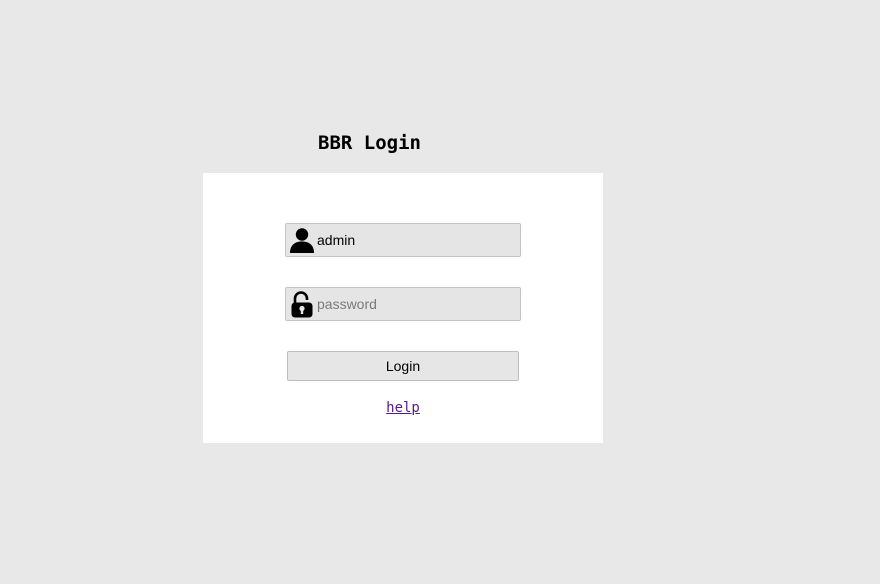  I want to click on help-container: help, so click(403, 408).